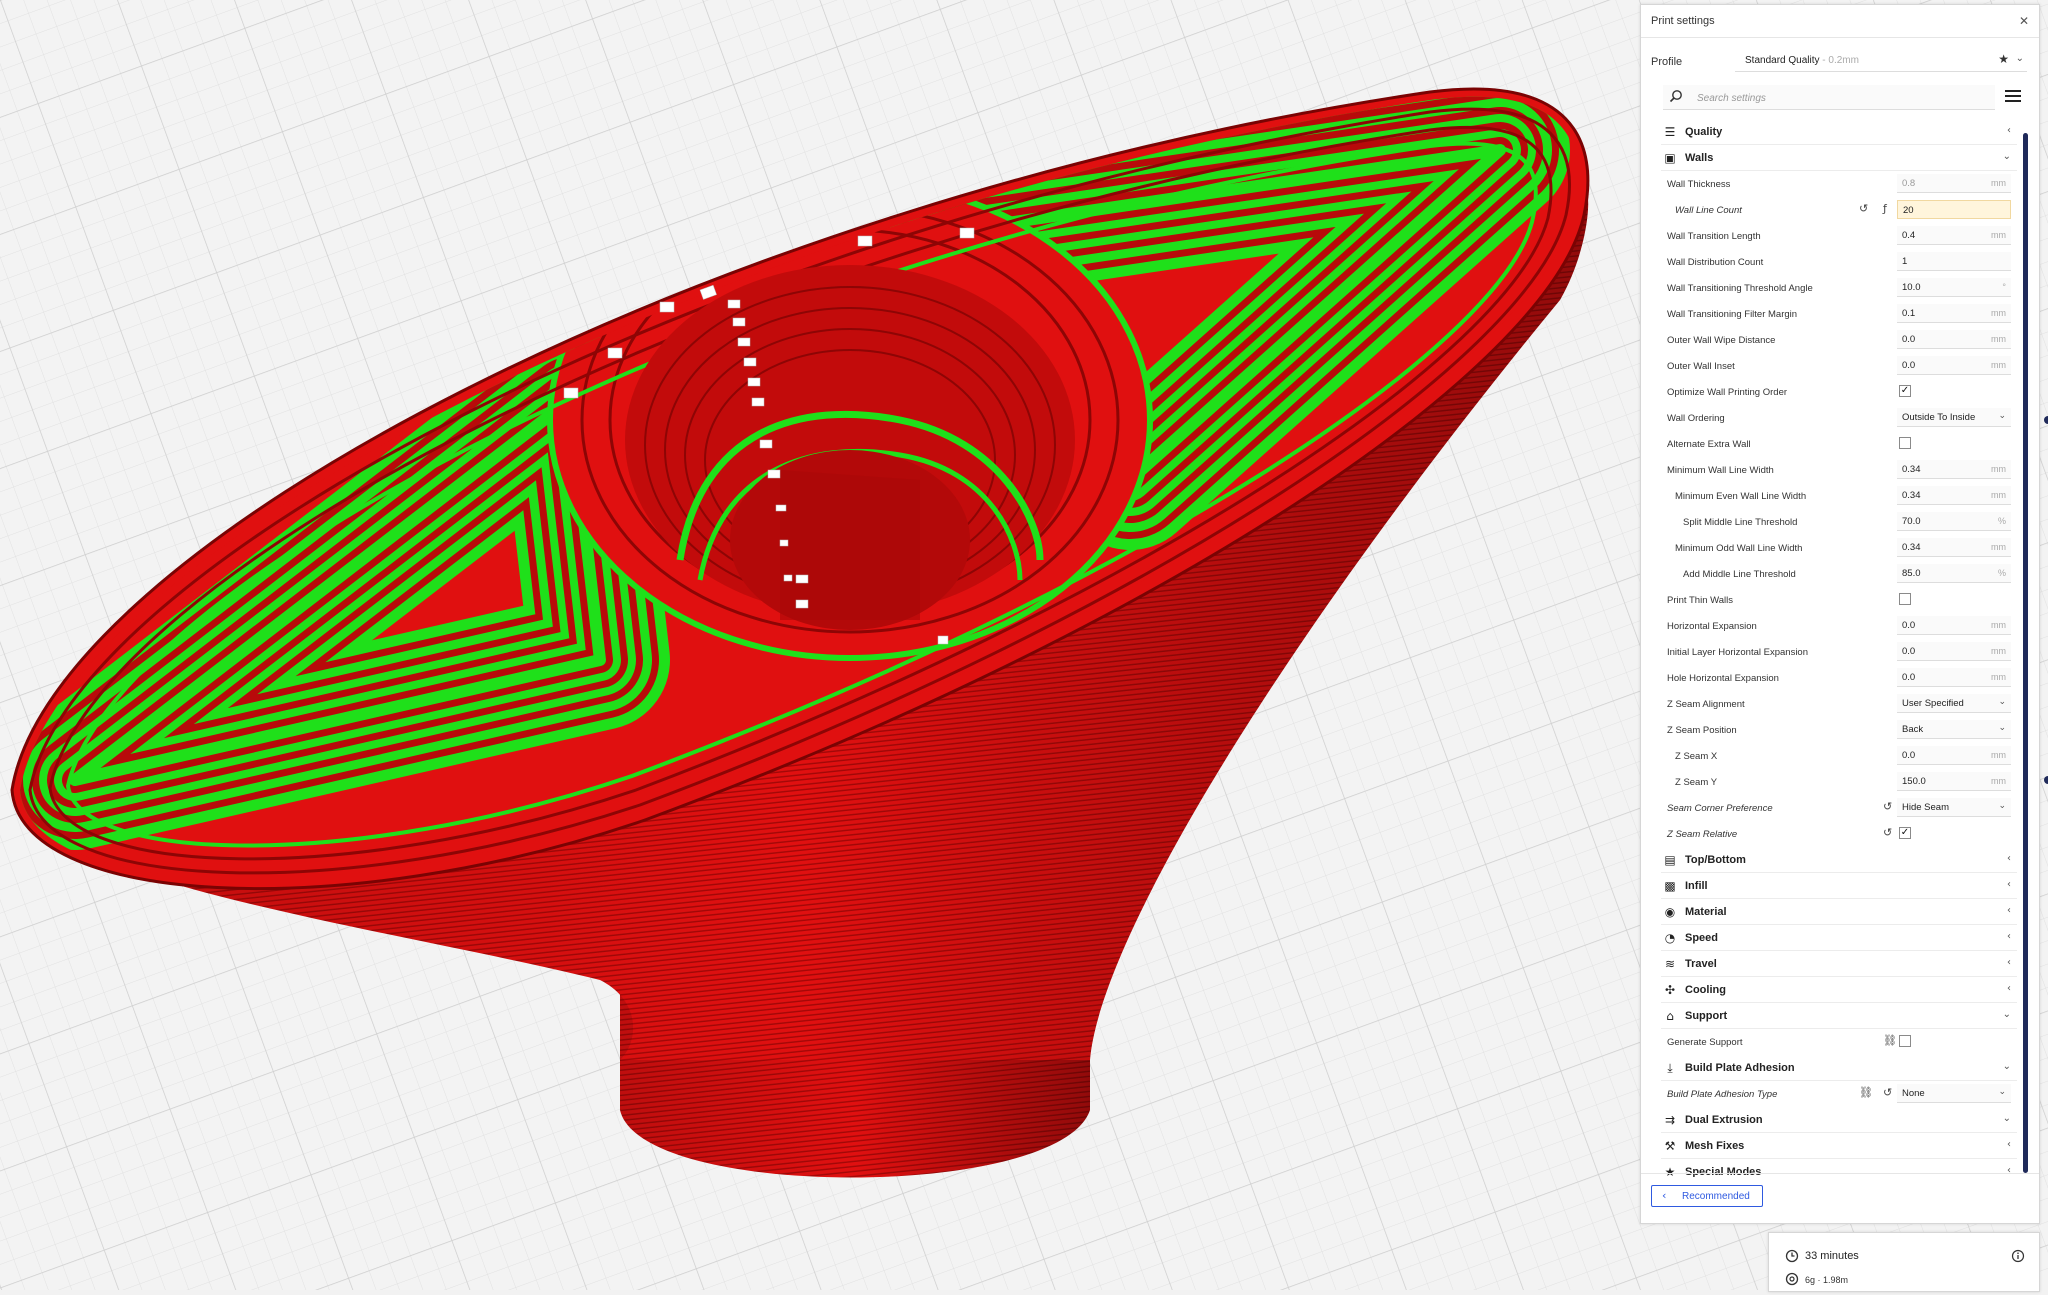 Image resolution: width=2048 pixels, height=1295 pixels. Describe the element at coordinates (1702, 730) in the screenshot. I see `setting-label: Z Seam Position` at that location.